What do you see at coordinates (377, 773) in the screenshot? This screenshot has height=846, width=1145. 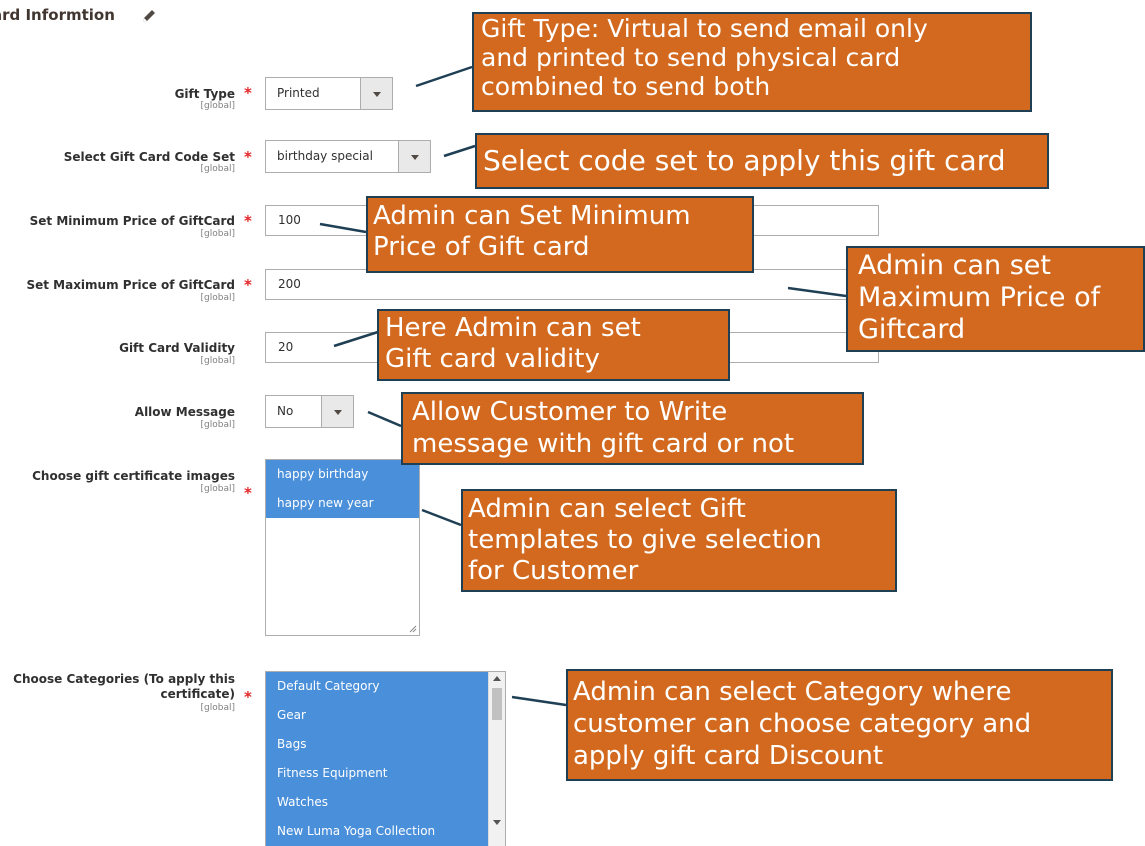 I see `category-option: Fitness Equipment` at bounding box center [377, 773].